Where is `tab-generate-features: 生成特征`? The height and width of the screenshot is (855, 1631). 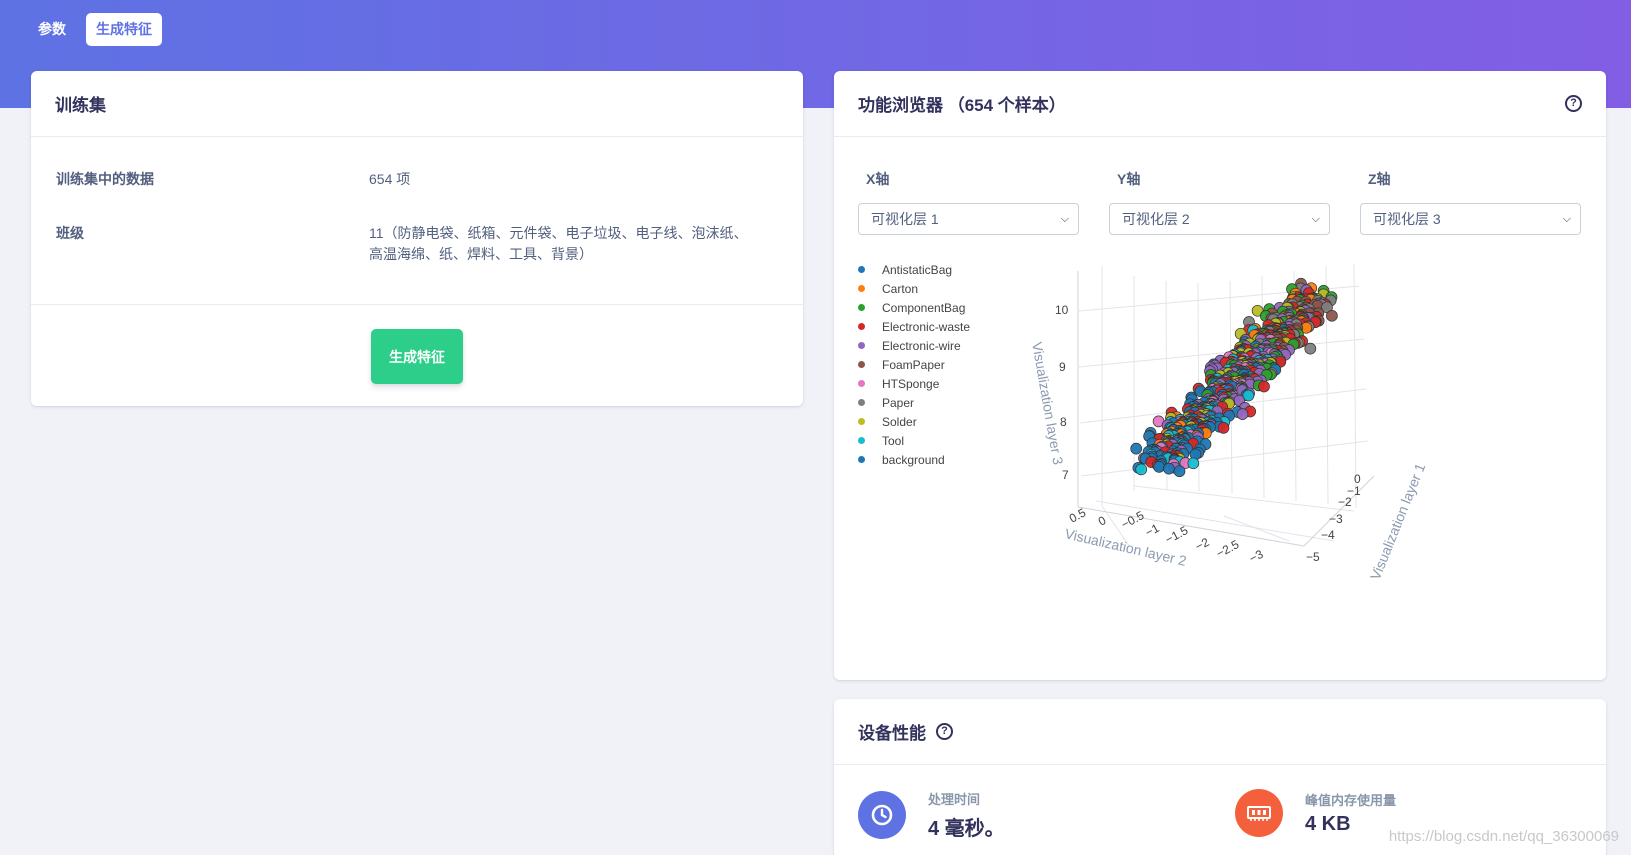 tab-generate-features: 生成特征 is located at coordinates (124, 29).